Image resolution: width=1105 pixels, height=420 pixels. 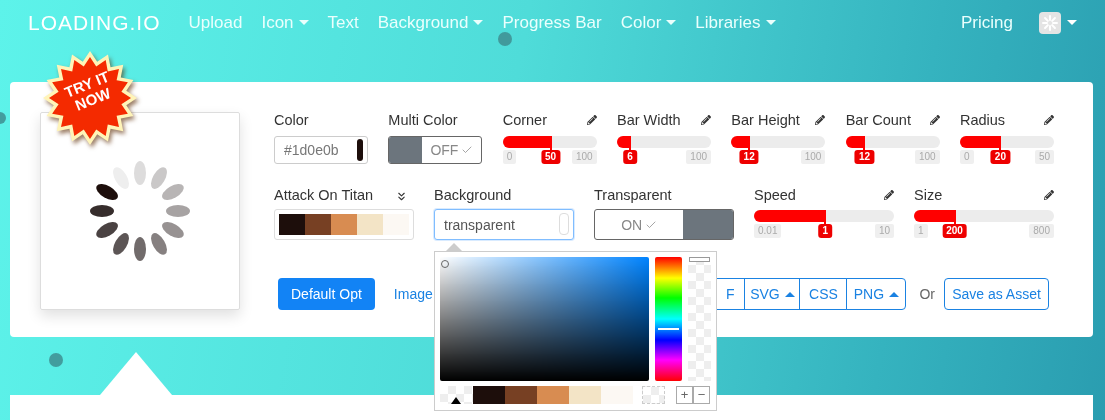 I want to click on default-options-button: Default Opt, so click(x=326, y=294).